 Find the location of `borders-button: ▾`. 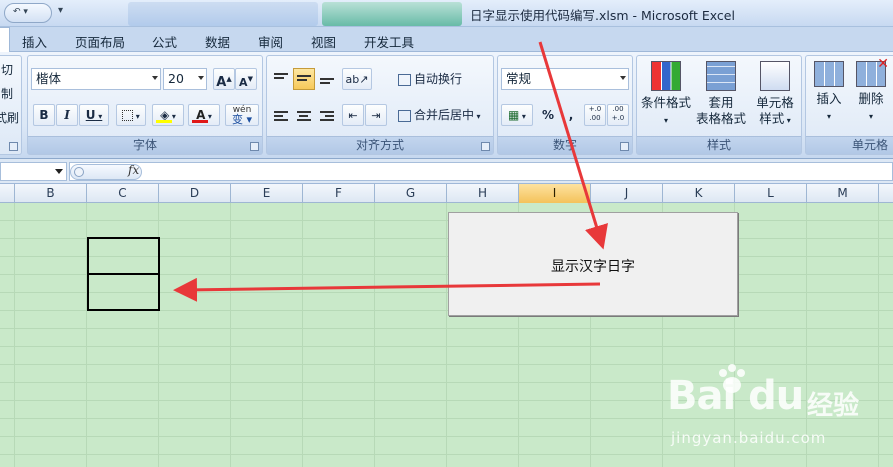

borders-button: ▾ is located at coordinates (131, 115).